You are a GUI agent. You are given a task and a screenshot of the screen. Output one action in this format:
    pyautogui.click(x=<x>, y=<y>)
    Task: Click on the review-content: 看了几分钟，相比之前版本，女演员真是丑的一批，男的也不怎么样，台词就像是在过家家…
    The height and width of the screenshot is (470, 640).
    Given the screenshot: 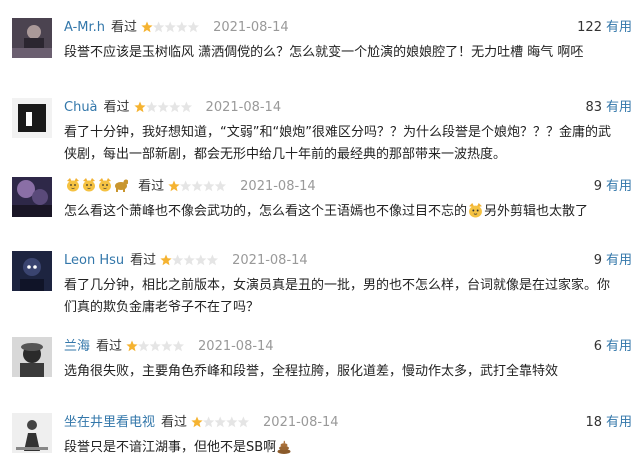 What is the action you would take?
    pyautogui.click(x=337, y=296)
    